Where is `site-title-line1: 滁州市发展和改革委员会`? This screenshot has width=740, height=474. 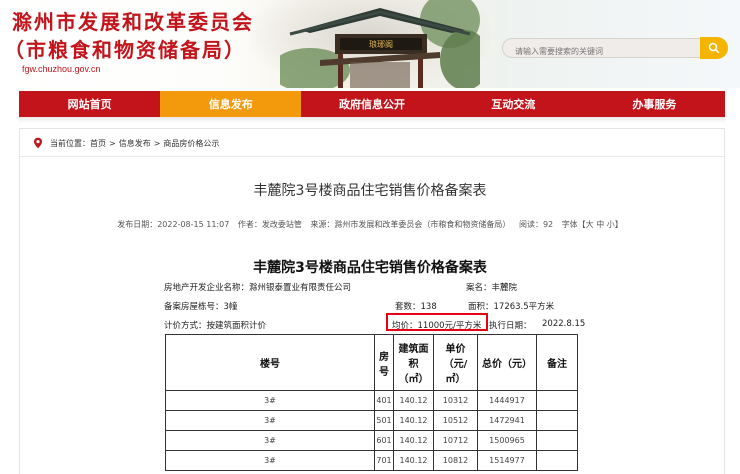 site-title-line1: 滁州市发展和改革委员会 is located at coordinates (133, 22).